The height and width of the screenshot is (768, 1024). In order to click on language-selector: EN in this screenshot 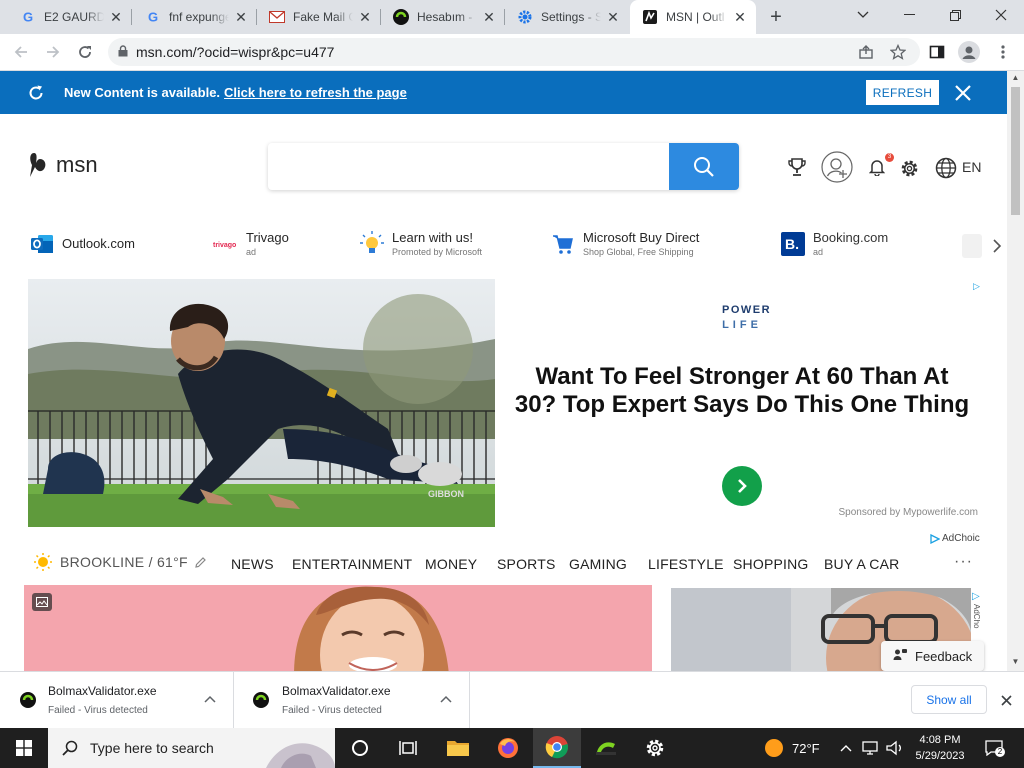, I will do `click(971, 167)`.